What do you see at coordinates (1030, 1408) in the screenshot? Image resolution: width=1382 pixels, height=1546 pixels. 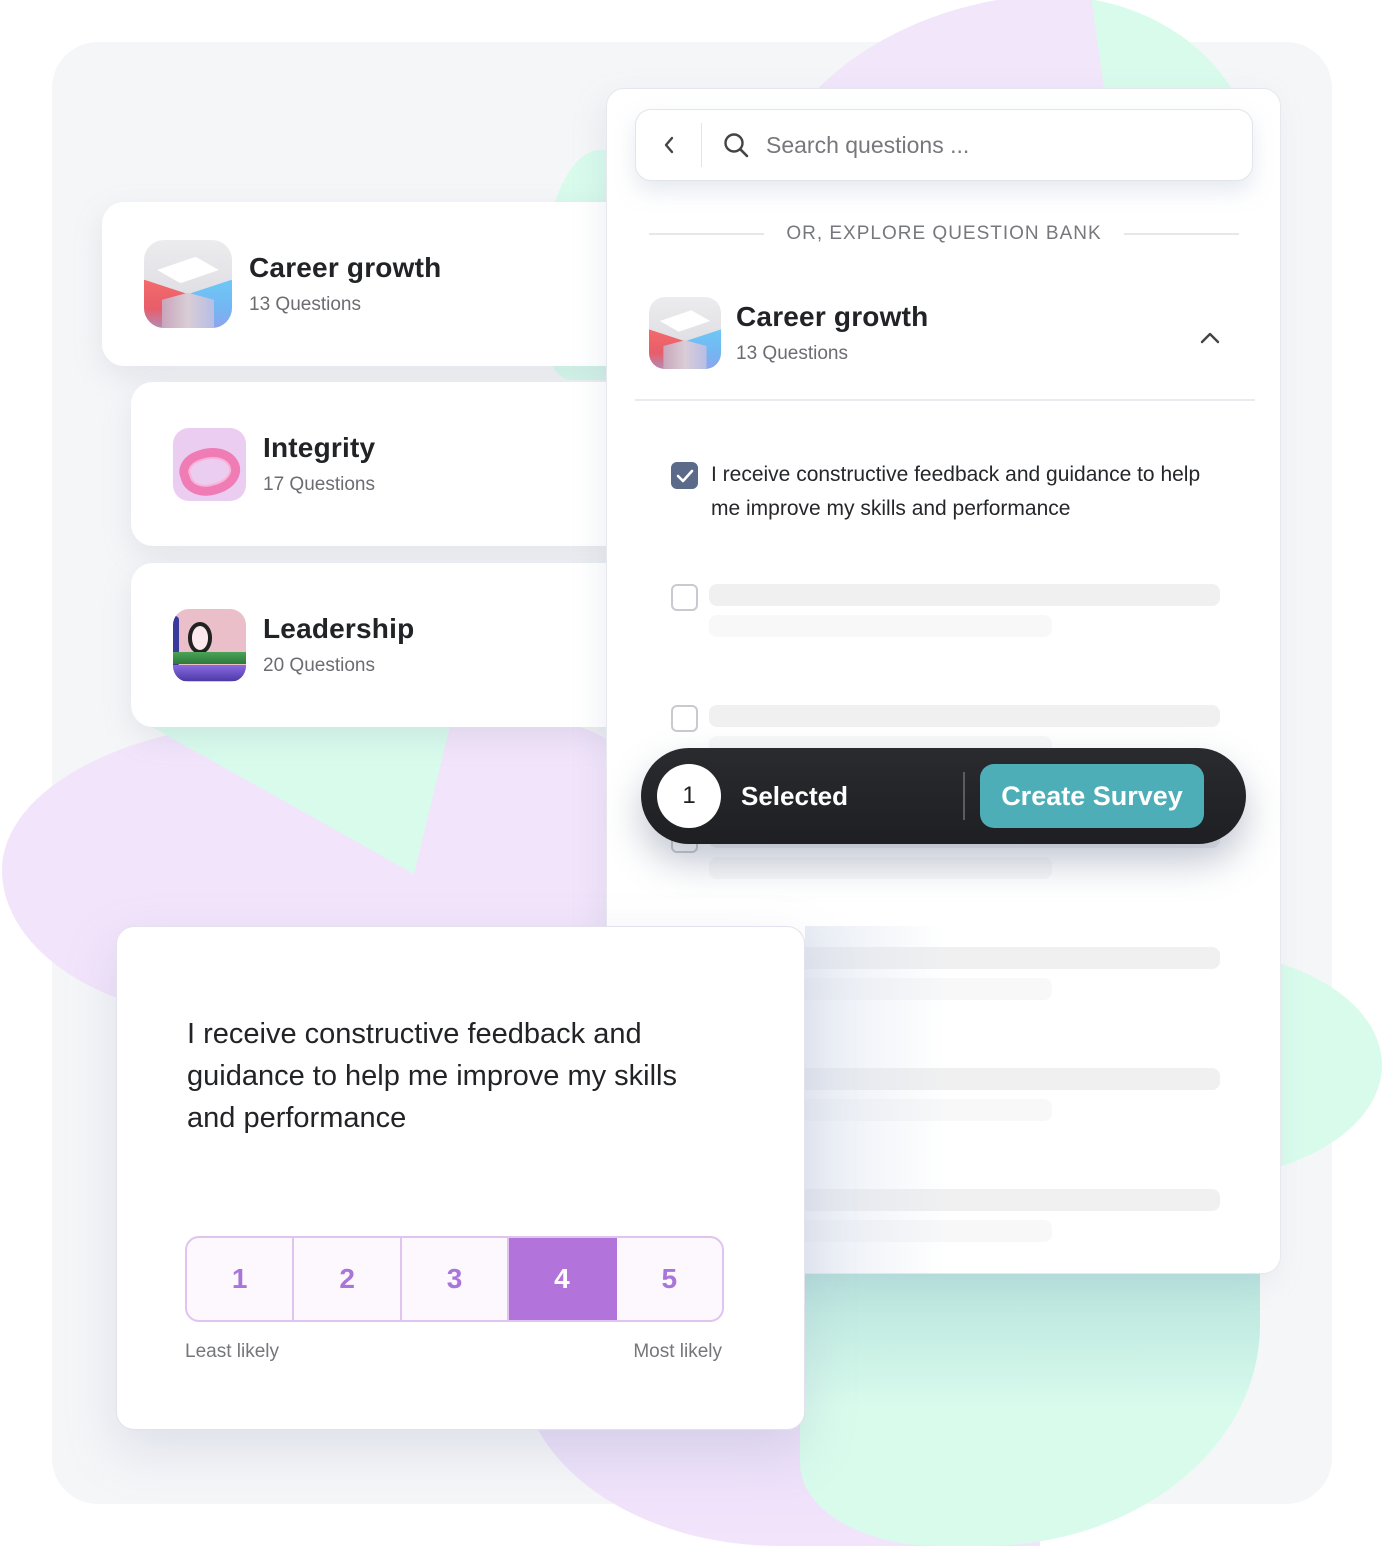 I see `decorative-blob` at bounding box center [1030, 1408].